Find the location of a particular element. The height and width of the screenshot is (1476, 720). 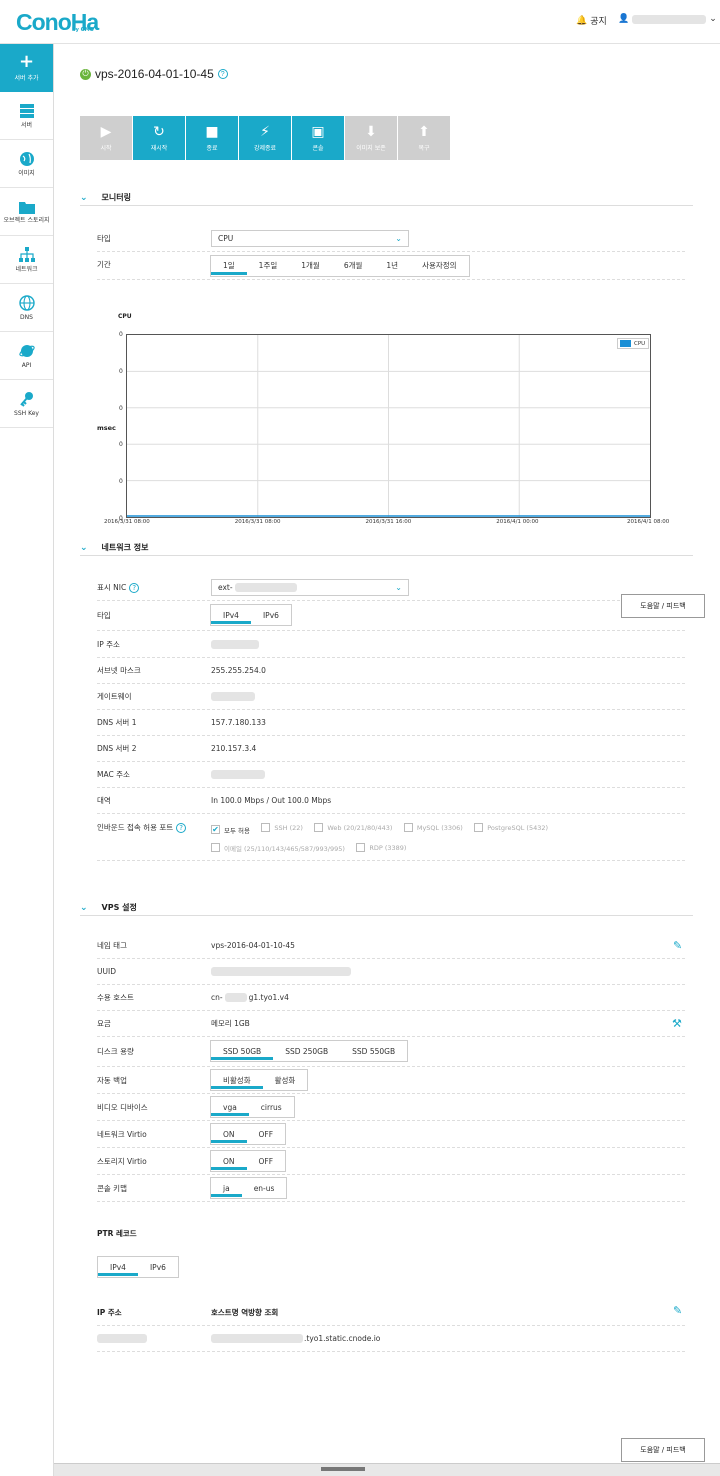

monitor-period-row: 기간 1일 1주일 1개월 6개월 1년 사용자정의 is located at coordinates (391, 266).